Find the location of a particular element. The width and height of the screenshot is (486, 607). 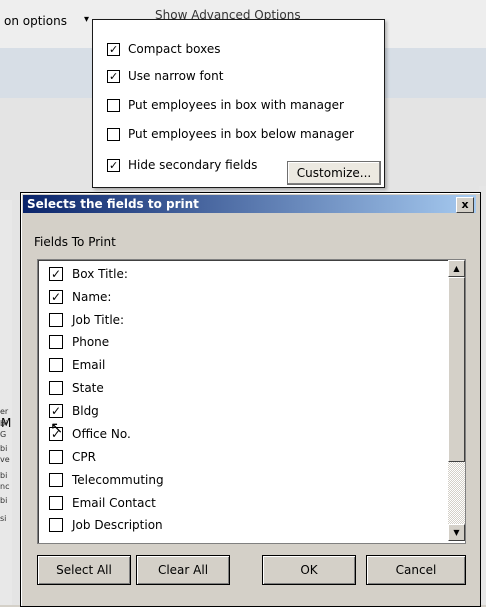

scroll-thumb is located at coordinates (456, 369).